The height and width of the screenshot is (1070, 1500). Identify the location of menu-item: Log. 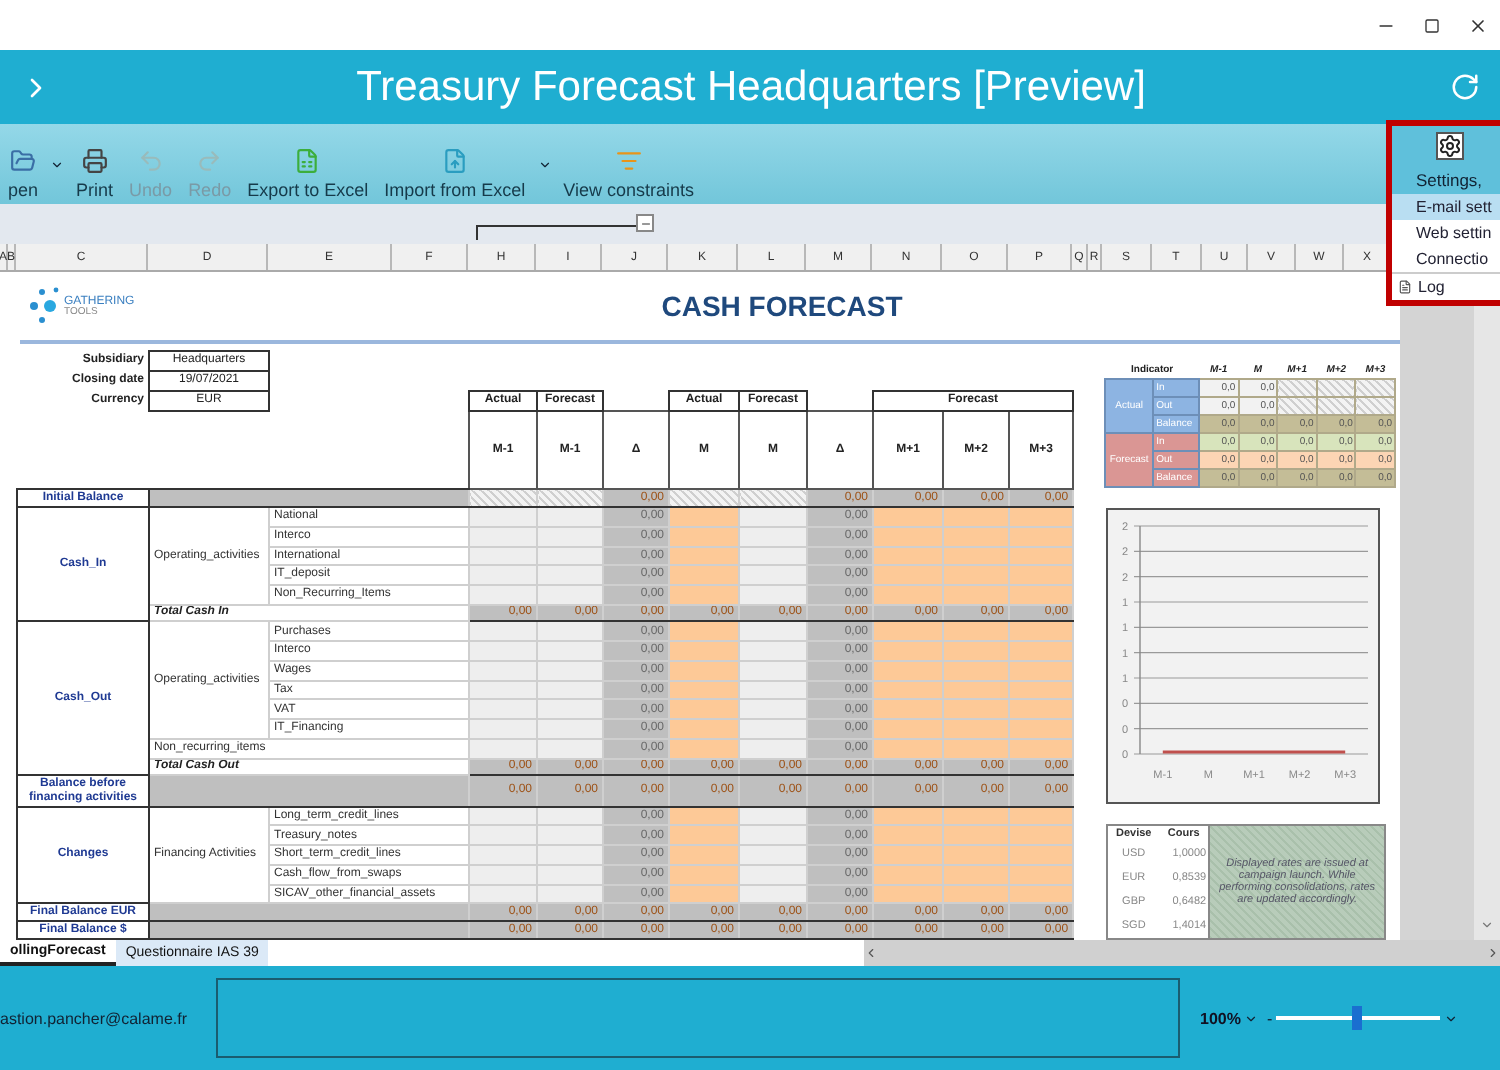
(1446, 286).